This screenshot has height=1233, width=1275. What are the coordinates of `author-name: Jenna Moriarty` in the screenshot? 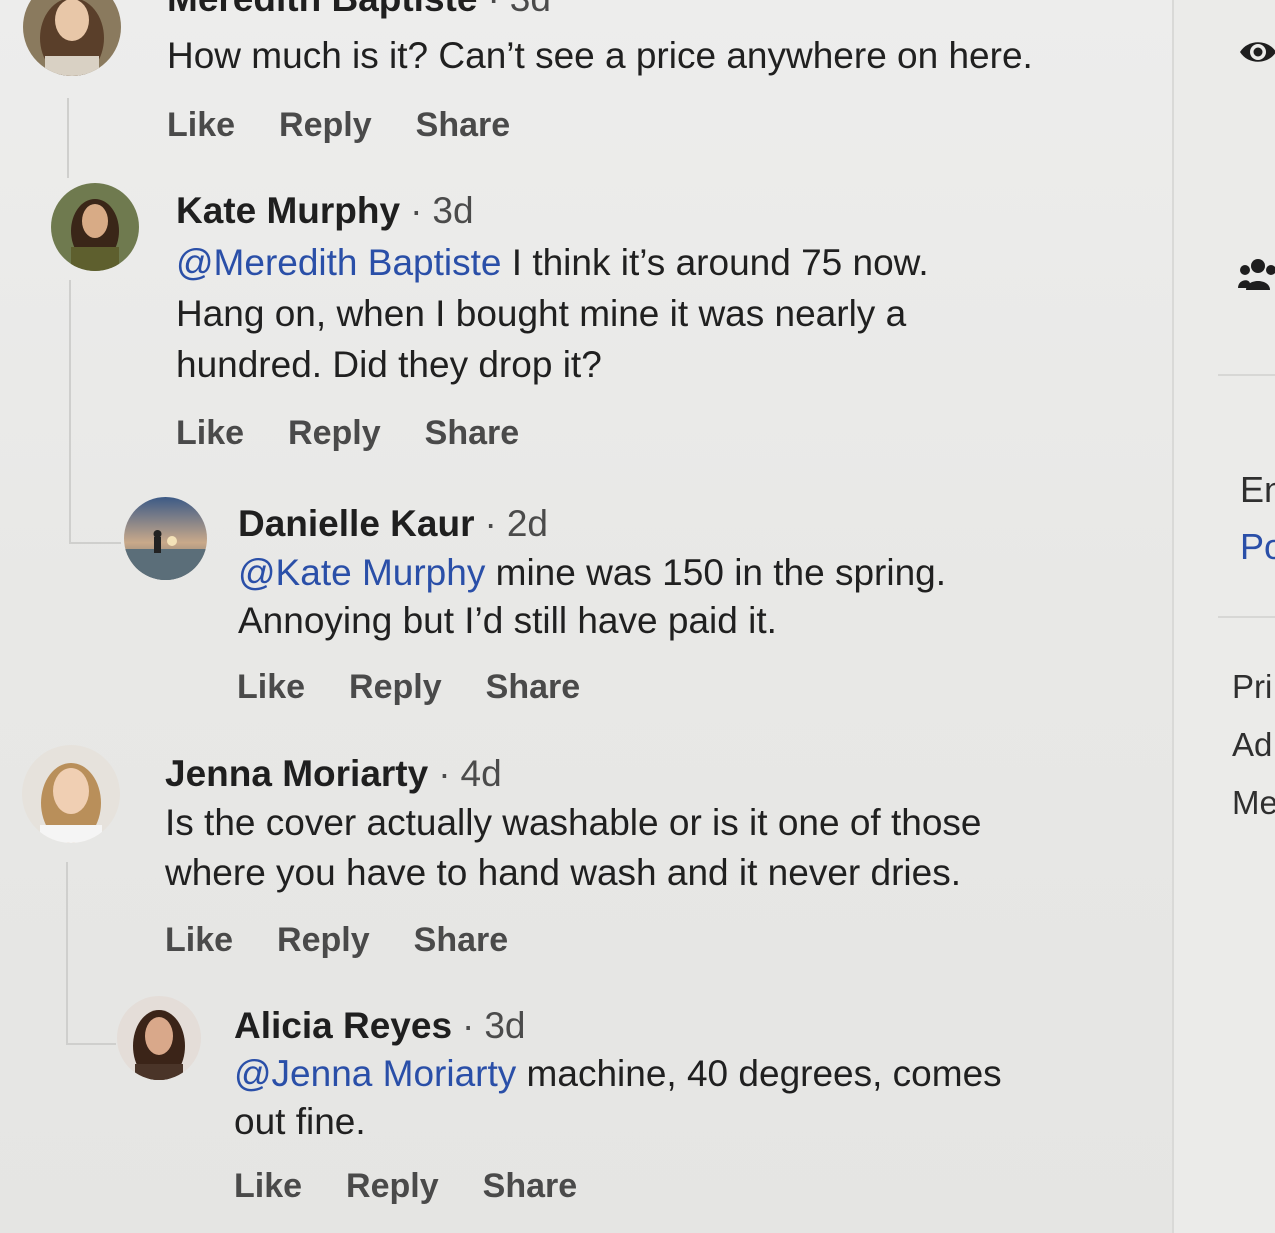 It's located at (296, 773).